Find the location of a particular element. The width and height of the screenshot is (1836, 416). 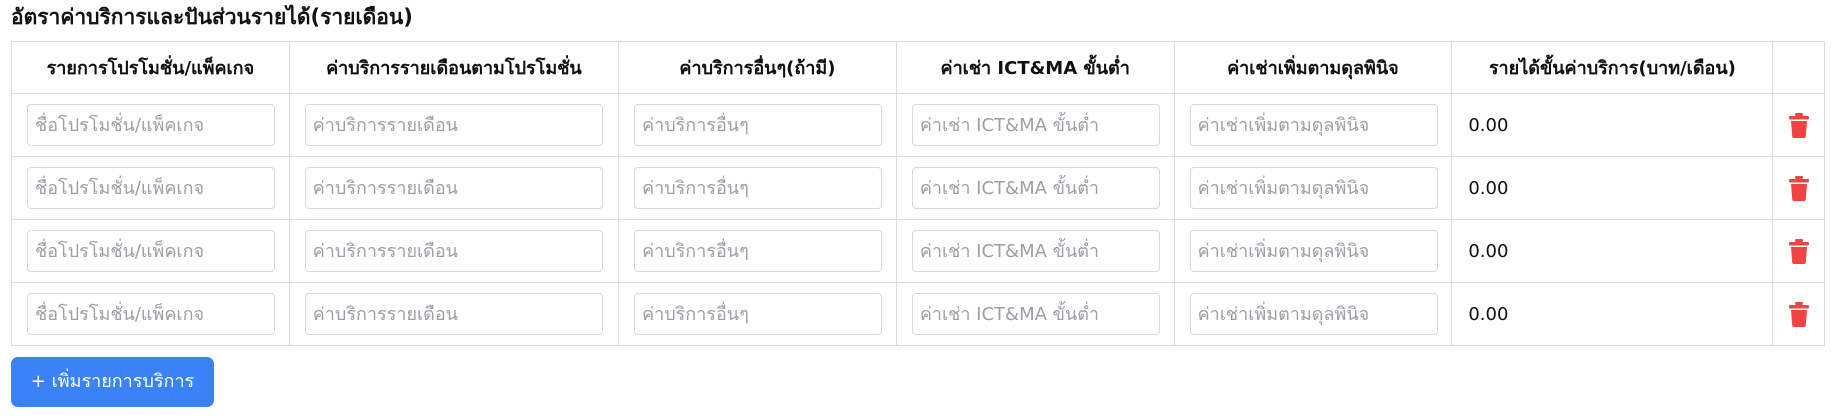

header-ict-ma-min-rent: ค่าเช่า ICT&MA ขั้นต่ำ is located at coordinates (1035, 67).